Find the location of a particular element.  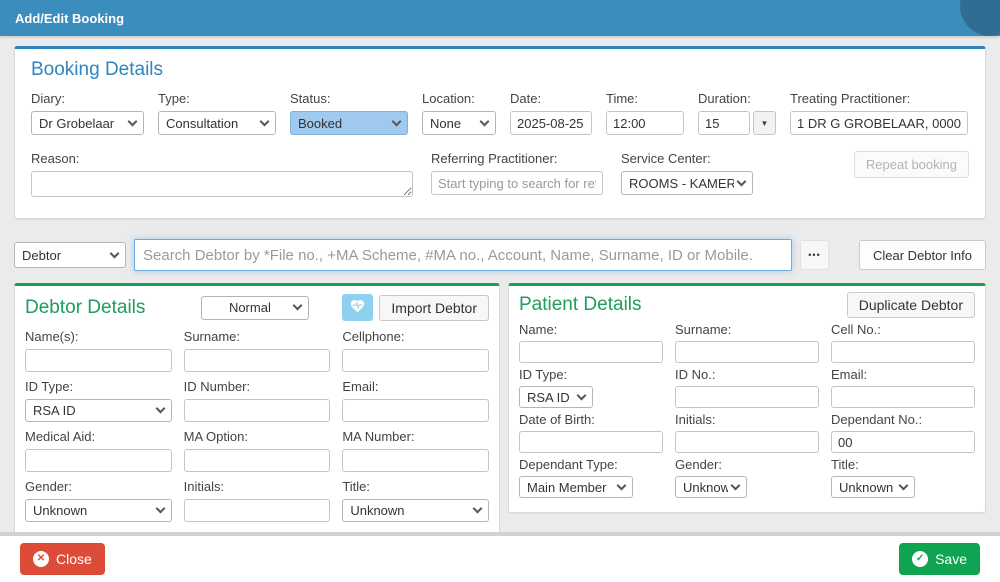

patient-dependant-type-select: Main Member is located at coordinates (576, 487).